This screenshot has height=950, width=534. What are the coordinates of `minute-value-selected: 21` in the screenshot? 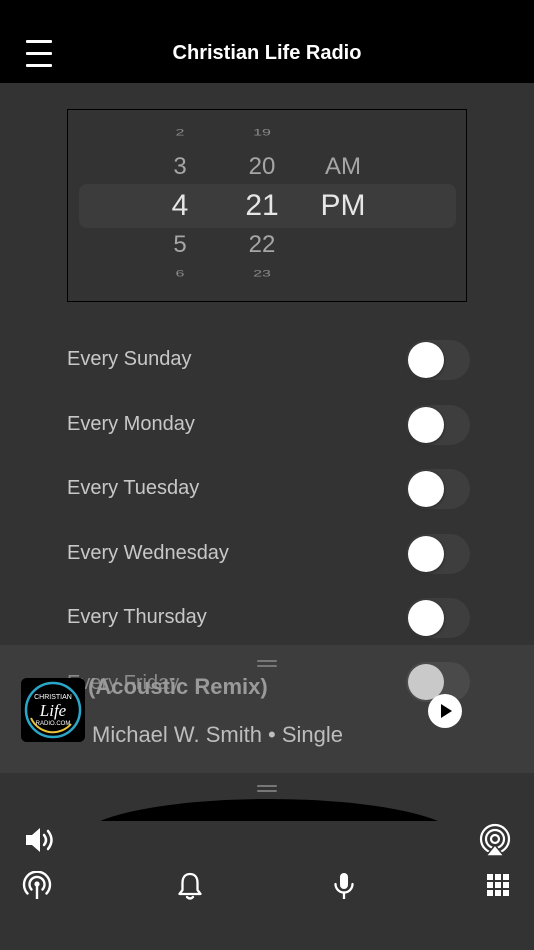 It's located at (262, 205).